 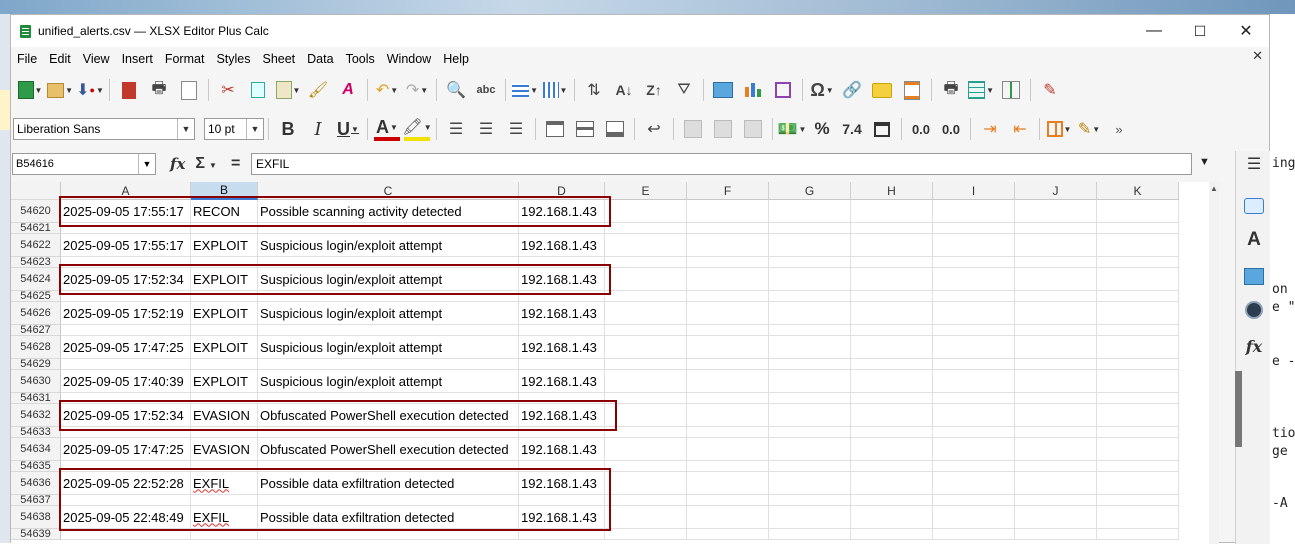 I want to click on date-format-icon, so click(x=882, y=129).